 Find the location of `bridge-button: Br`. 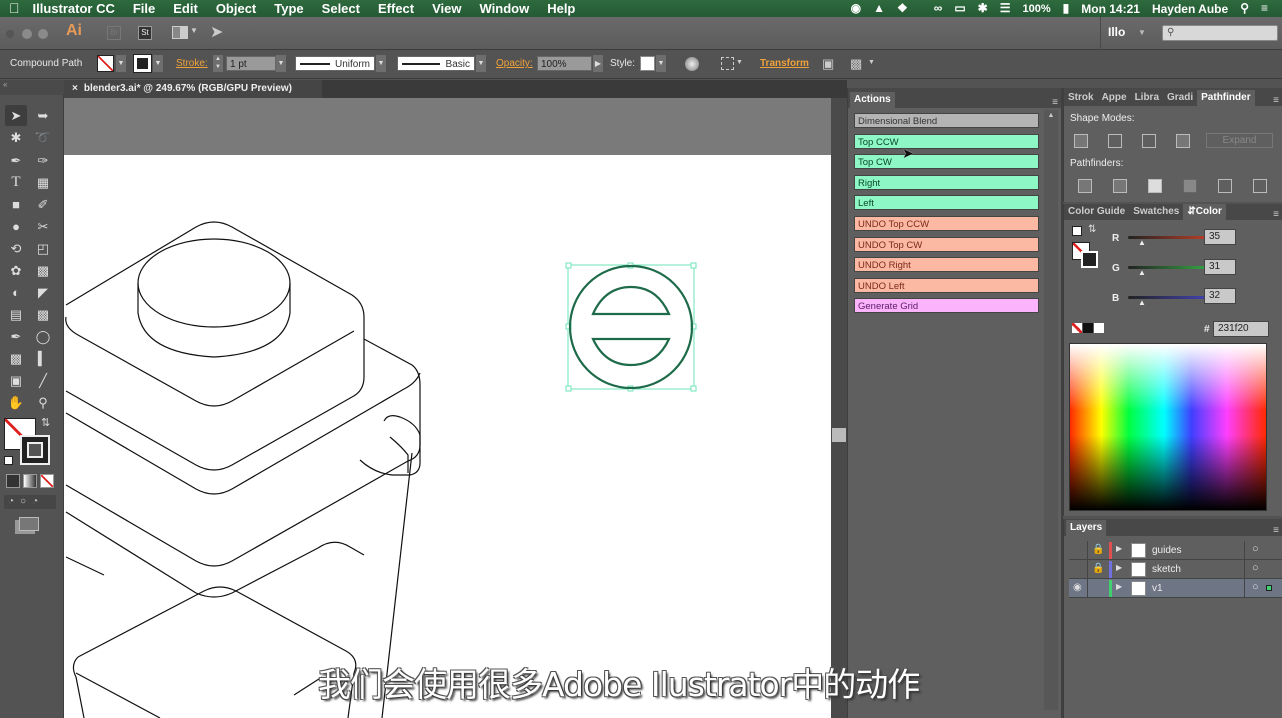

bridge-button: Br is located at coordinates (114, 33).